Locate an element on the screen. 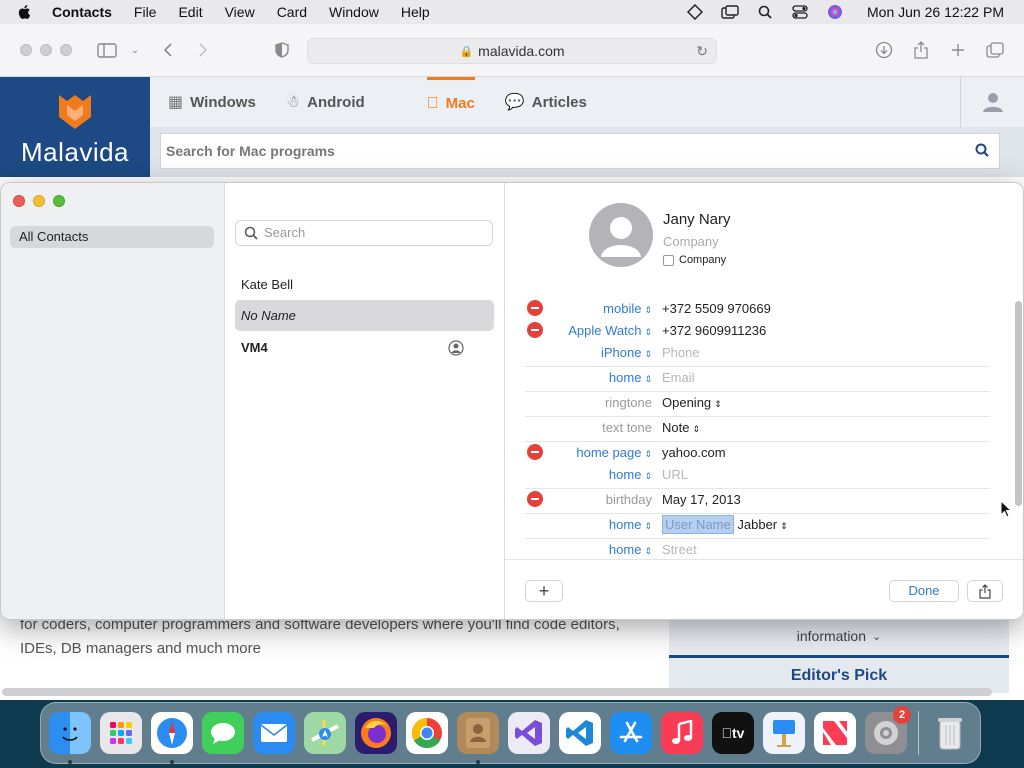 The image size is (1024, 768). field-label-iphone: iPhone ⇕ is located at coordinates (626, 352).